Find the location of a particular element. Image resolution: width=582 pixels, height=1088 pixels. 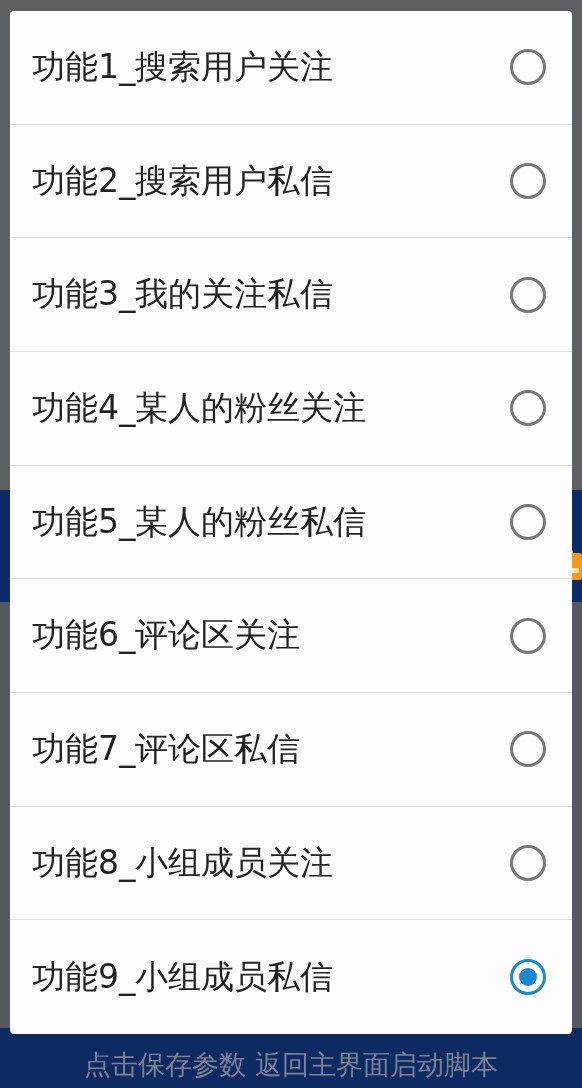

option-row: 功能7_评论区私信 is located at coordinates (291, 750).